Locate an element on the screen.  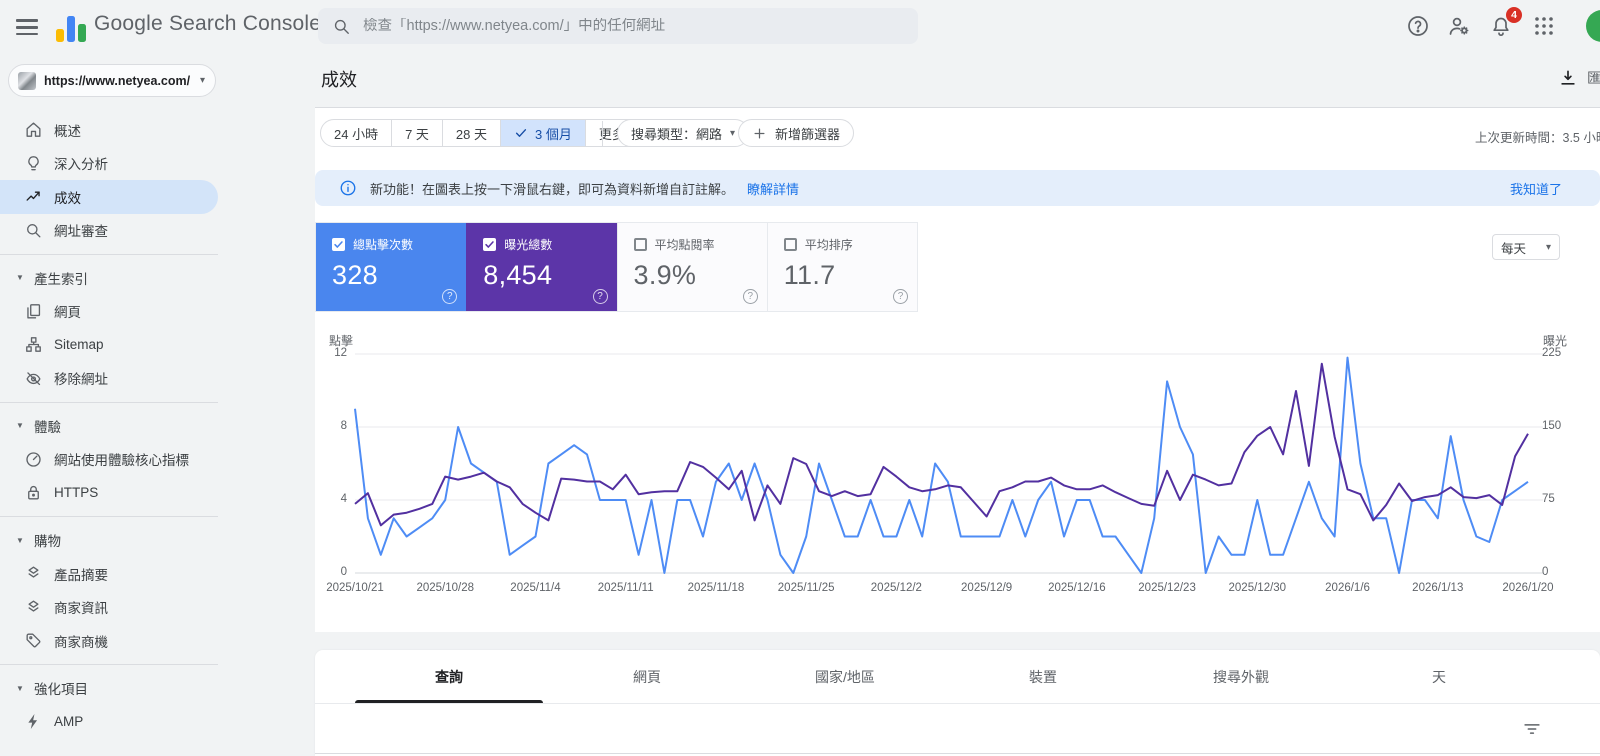
clicks-checkbox is located at coordinates (338, 244).